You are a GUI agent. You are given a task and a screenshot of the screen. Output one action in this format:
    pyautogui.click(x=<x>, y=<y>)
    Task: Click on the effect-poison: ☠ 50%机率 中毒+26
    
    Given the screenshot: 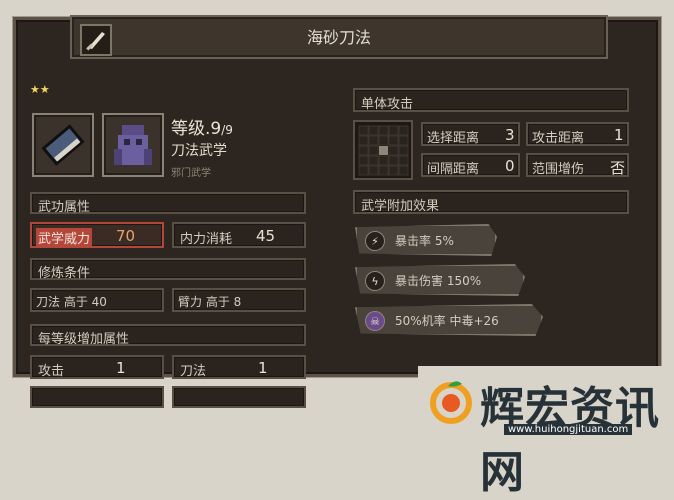 What is the action you would take?
    pyautogui.click(x=449, y=320)
    